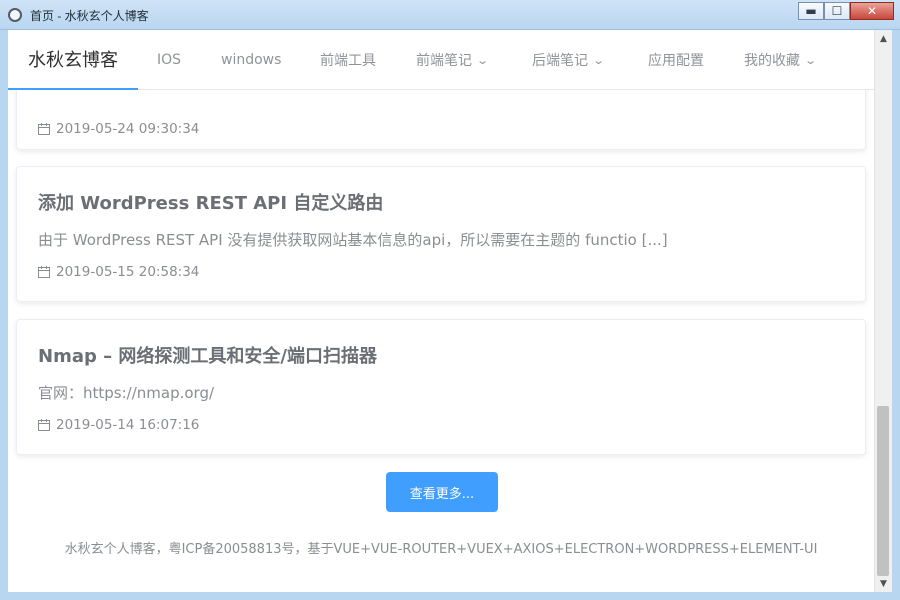 Image resolution: width=900 pixels, height=600 pixels. Describe the element at coordinates (896, 311) in the screenshot. I see `window-border-right` at that location.